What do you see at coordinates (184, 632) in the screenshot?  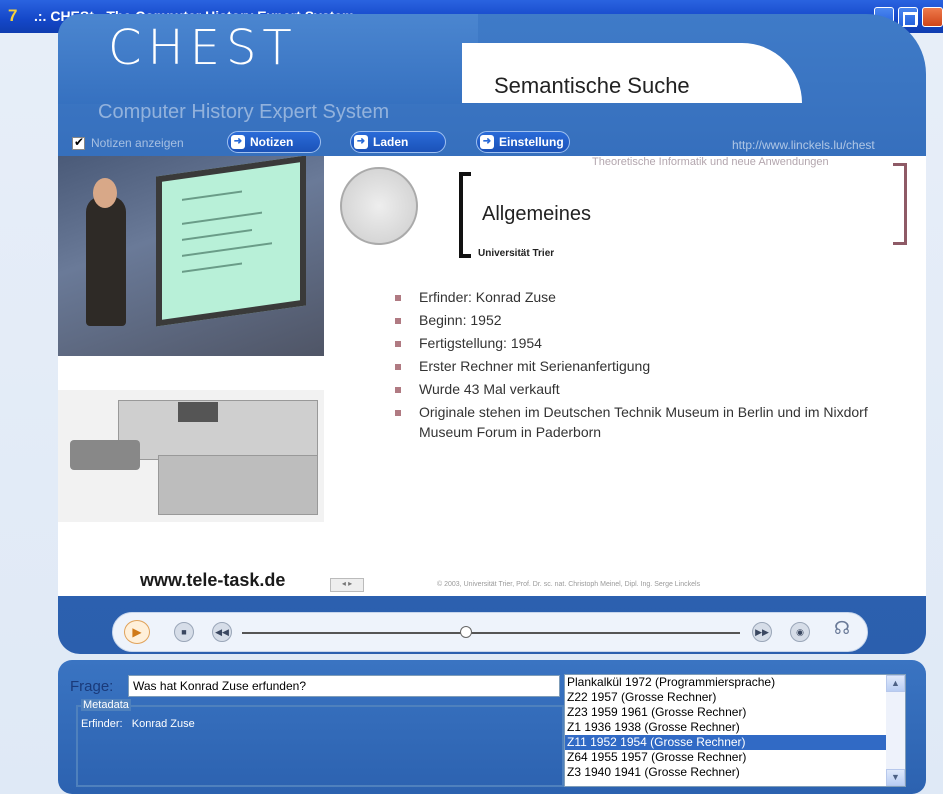 I see `stop-icon: ■` at bounding box center [184, 632].